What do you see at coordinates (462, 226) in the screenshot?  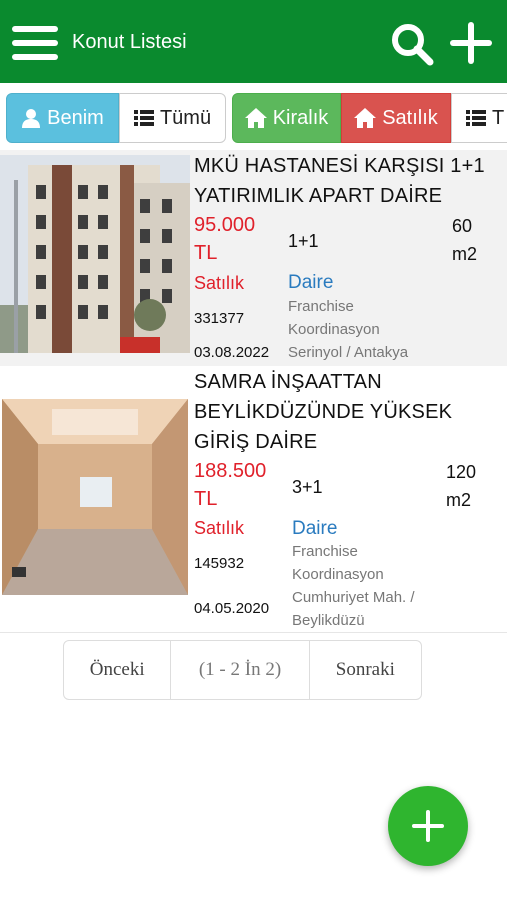 I see `area-value: 60` at bounding box center [462, 226].